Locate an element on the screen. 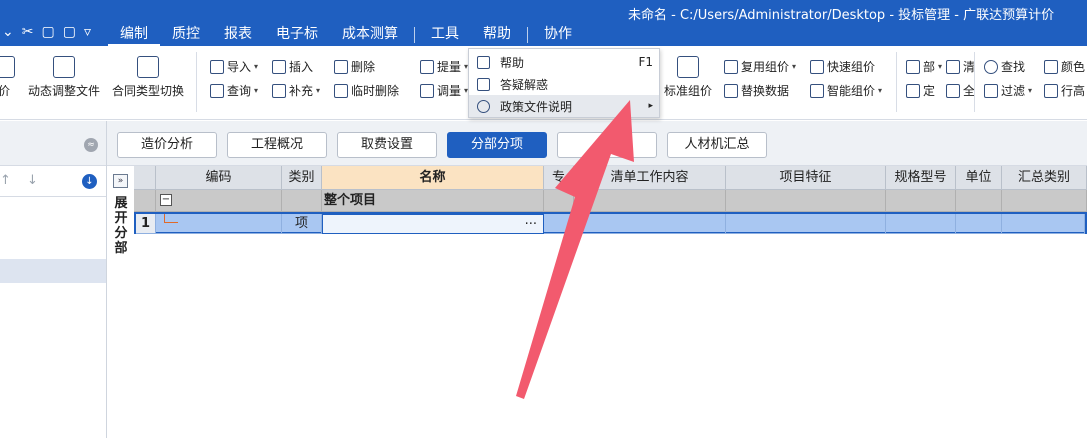 This screenshot has width=1087, height=438. info-icon is located at coordinates (483, 106).